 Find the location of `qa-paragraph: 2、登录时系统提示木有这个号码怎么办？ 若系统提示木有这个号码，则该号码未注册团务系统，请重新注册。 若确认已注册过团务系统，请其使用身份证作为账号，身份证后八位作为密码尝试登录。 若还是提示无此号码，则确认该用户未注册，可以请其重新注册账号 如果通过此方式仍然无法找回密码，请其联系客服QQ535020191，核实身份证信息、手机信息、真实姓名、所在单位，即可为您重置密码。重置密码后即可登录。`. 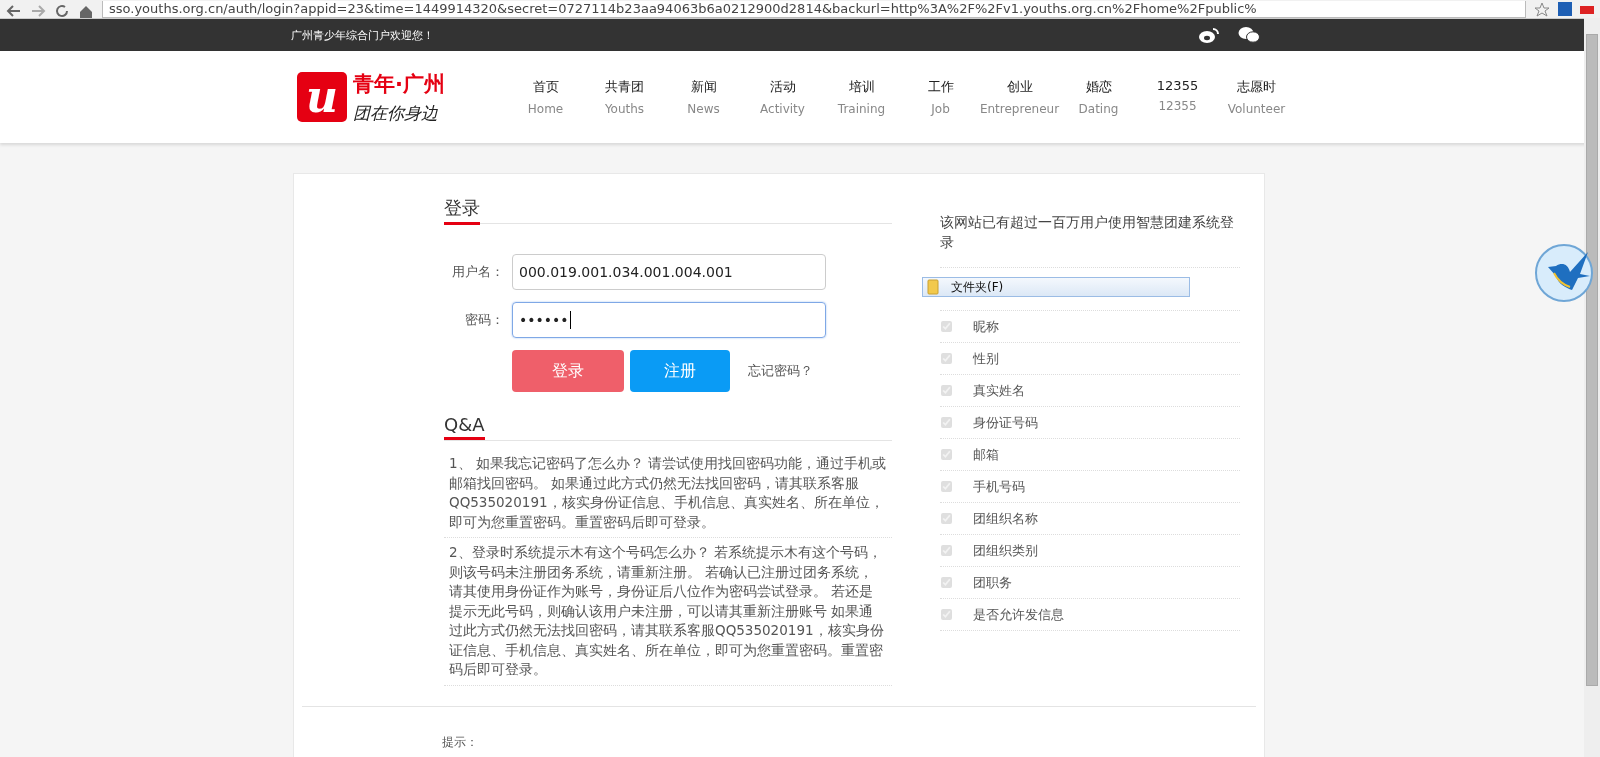

qa-paragraph: 2、登录时系统提示木有这个号码怎么办？ 若系统提示木有这个号码，则该号码未注册团务系统，请重新注册。 若确认已注册过团务系统，请其使用身份证作为账号，身份证后八位作为密码尝试登录。 若还是提示无此号码，则确认该用户未注册，可以请其重新注册账号 如果通过此方式仍然无法找回密码，请其联系客服QQ535020191，核实身份证信息、手机信息、真实姓名、所在单位，即可为您重置密码。重置密码后即可登录。 is located at coordinates (668, 612).